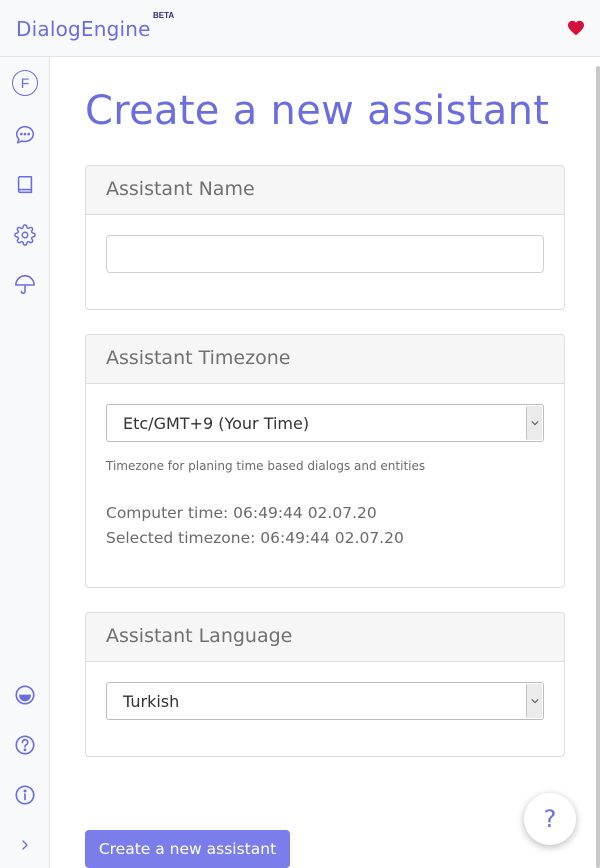 Image resolution: width=600 pixels, height=868 pixels. What do you see at coordinates (317, 111) in the screenshot?
I see `page-title: Create a new assistant` at bounding box center [317, 111].